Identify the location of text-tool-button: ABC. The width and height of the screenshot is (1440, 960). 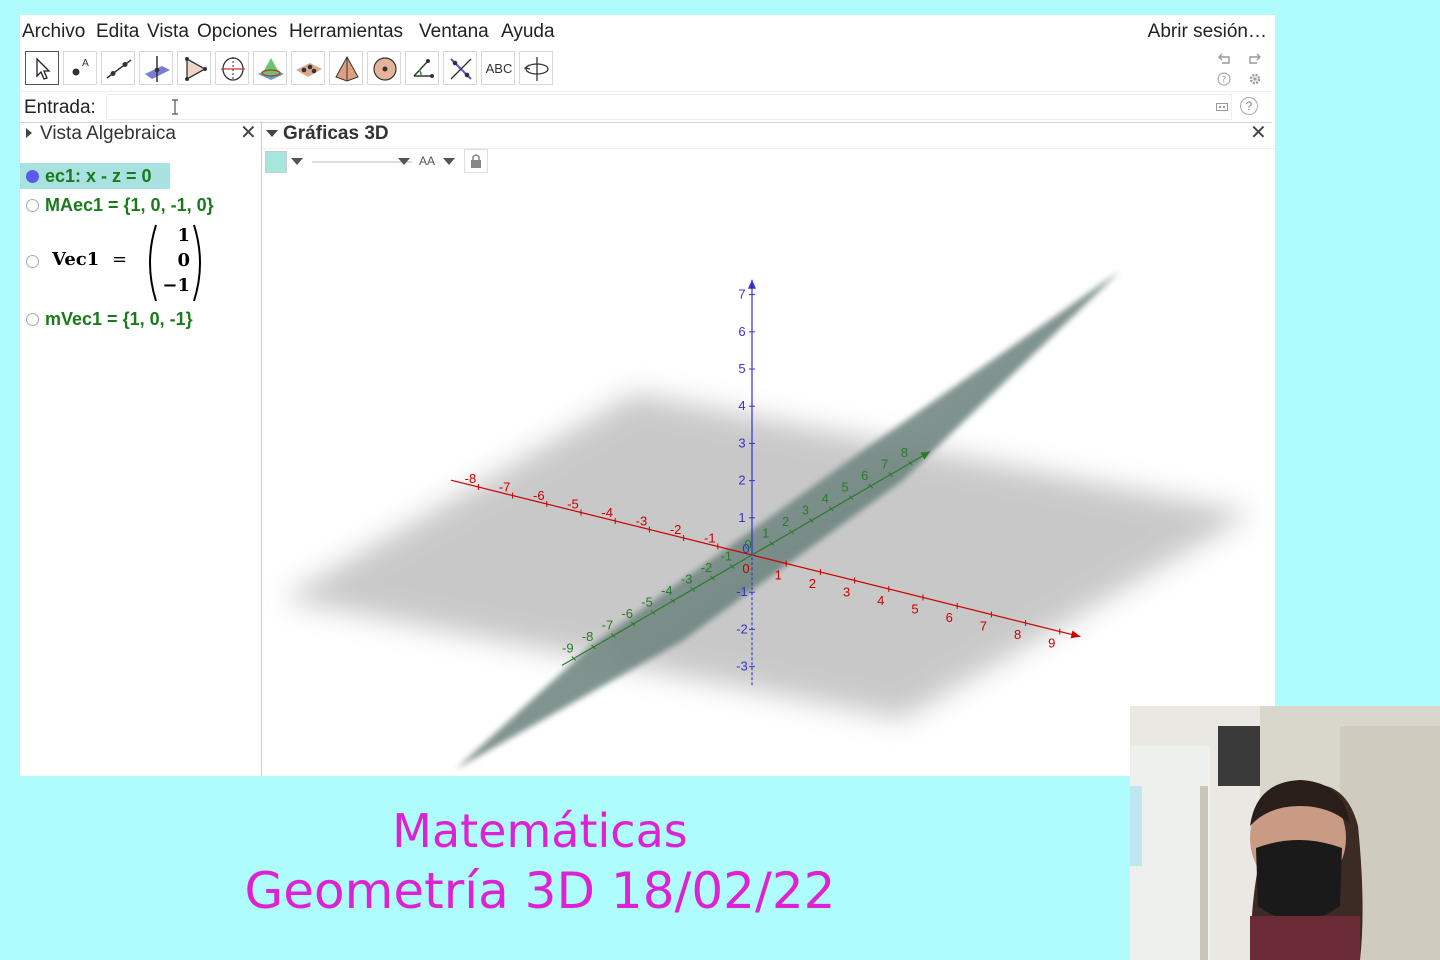
(498, 68).